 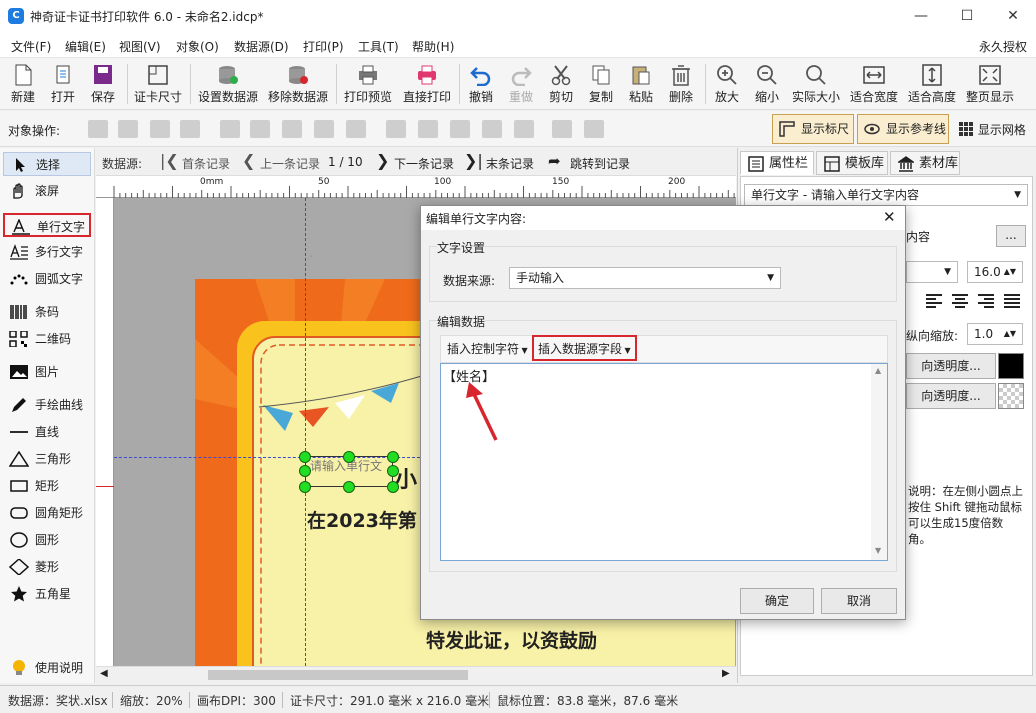 I want to click on open-button: 打开, so click(x=63, y=84).